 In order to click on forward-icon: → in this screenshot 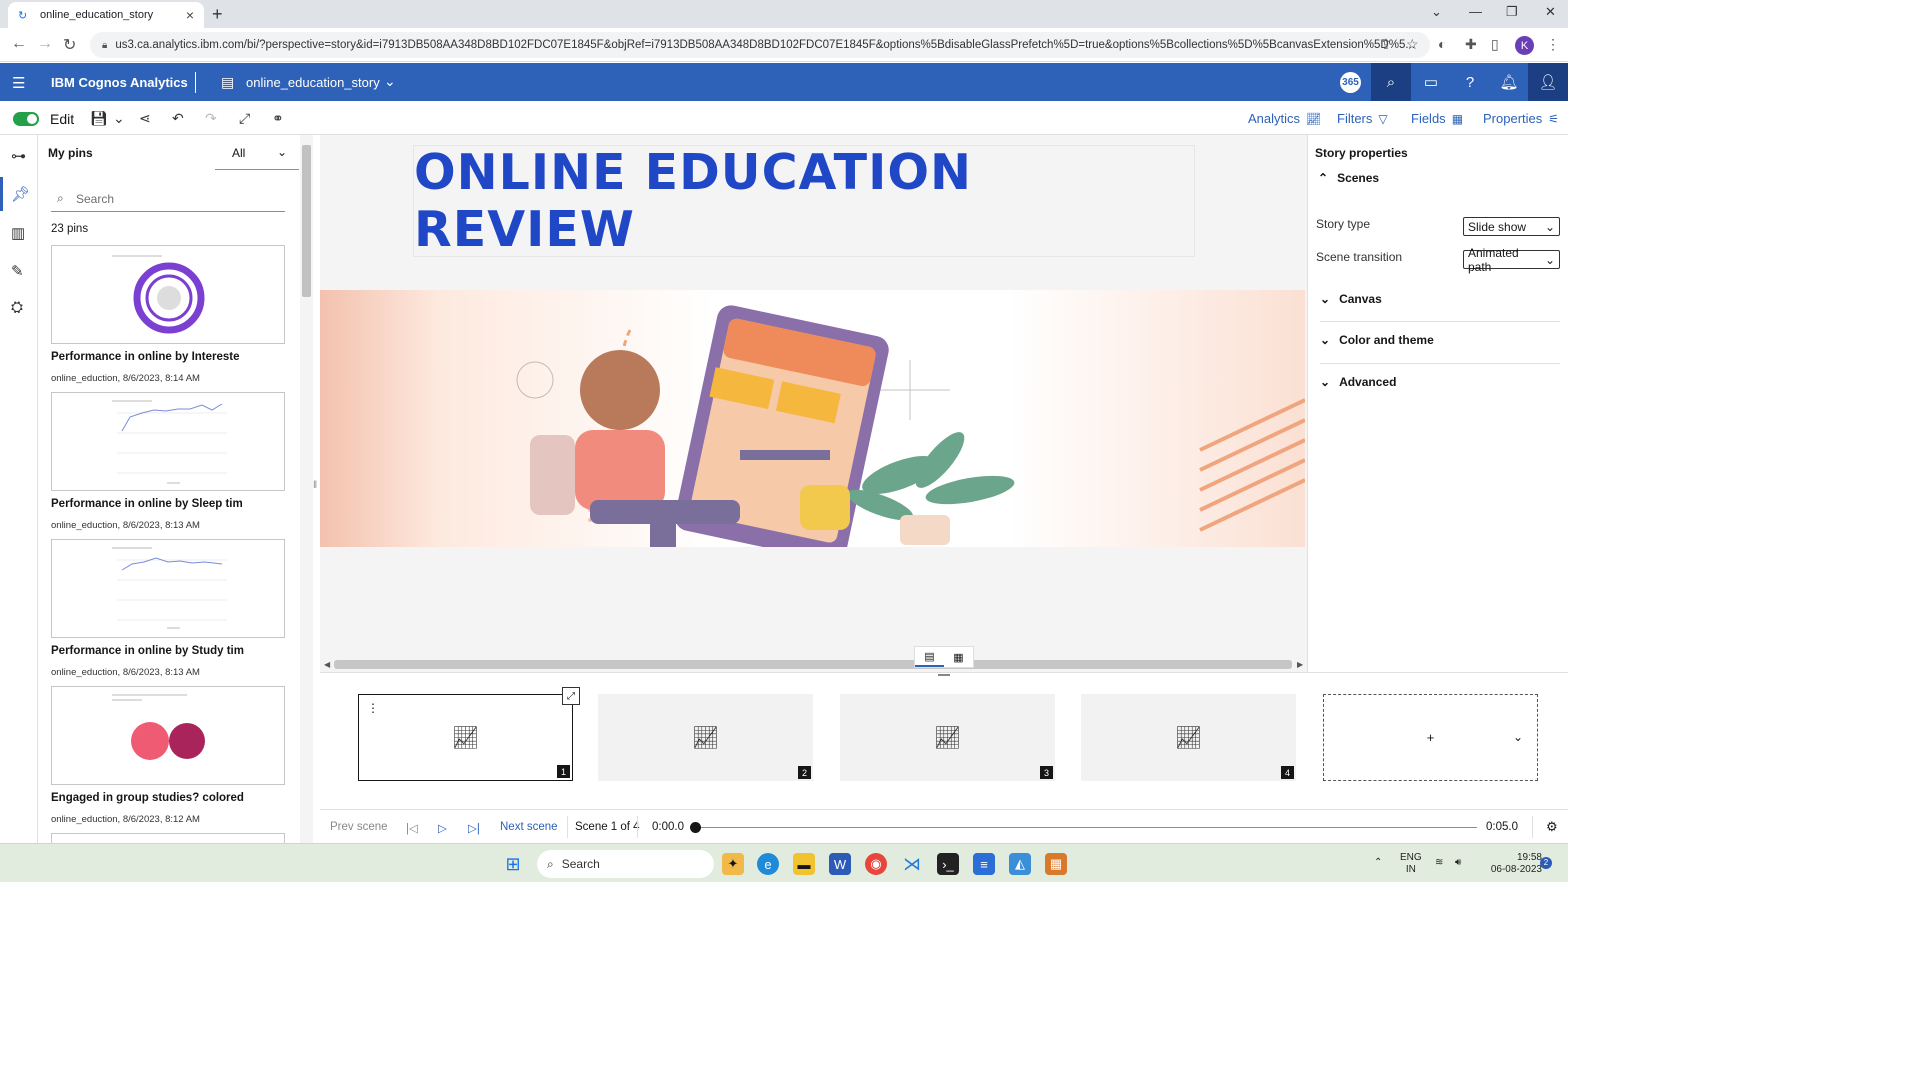, I will do `click(45, 44)`.